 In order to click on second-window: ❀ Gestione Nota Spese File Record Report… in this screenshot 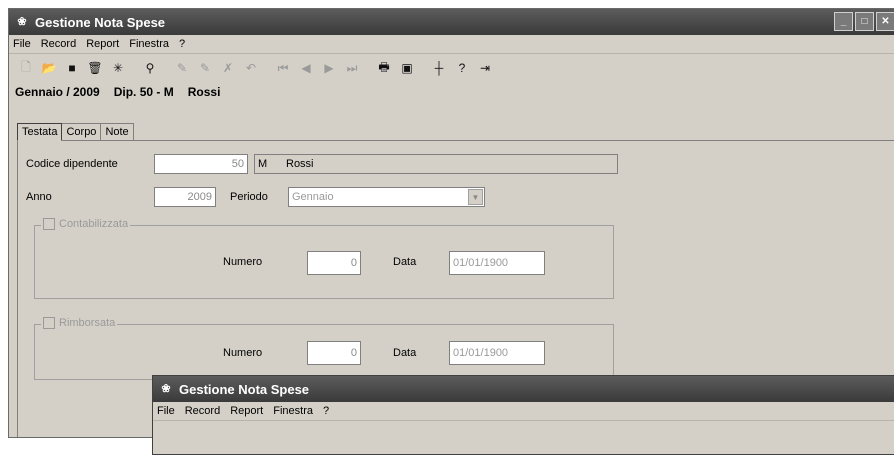, I will do `click(523, 415)`.